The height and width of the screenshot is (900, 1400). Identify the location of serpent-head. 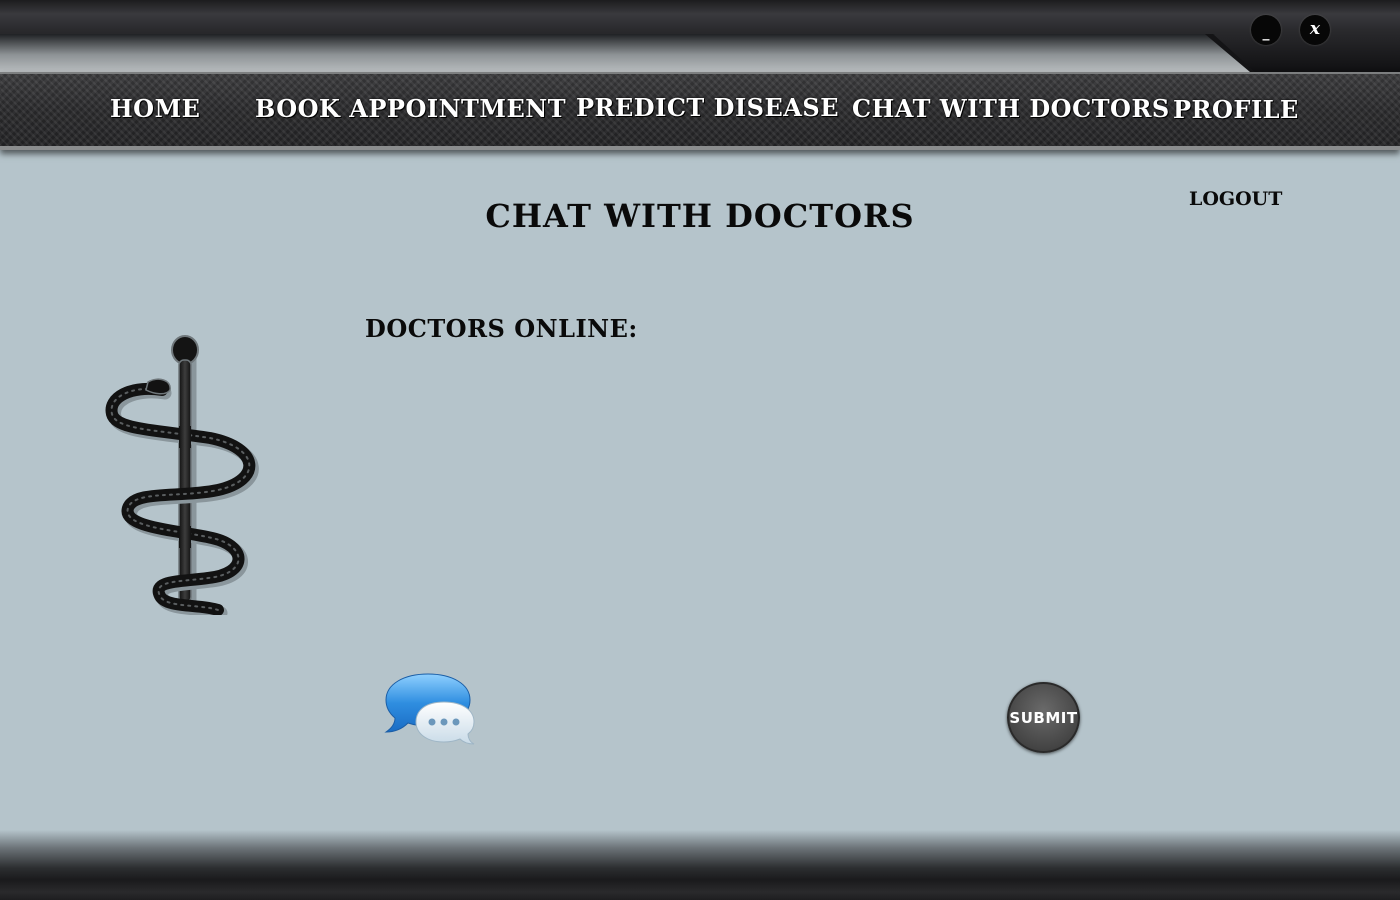
(158, 386).